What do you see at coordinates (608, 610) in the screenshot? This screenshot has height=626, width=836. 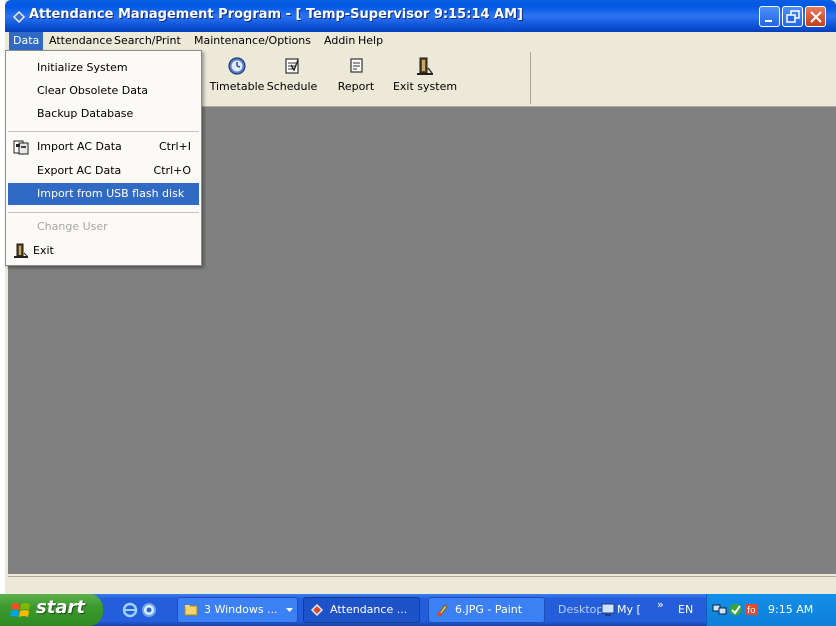 I see `my-computer-icon` at bounding box center [608, 610].